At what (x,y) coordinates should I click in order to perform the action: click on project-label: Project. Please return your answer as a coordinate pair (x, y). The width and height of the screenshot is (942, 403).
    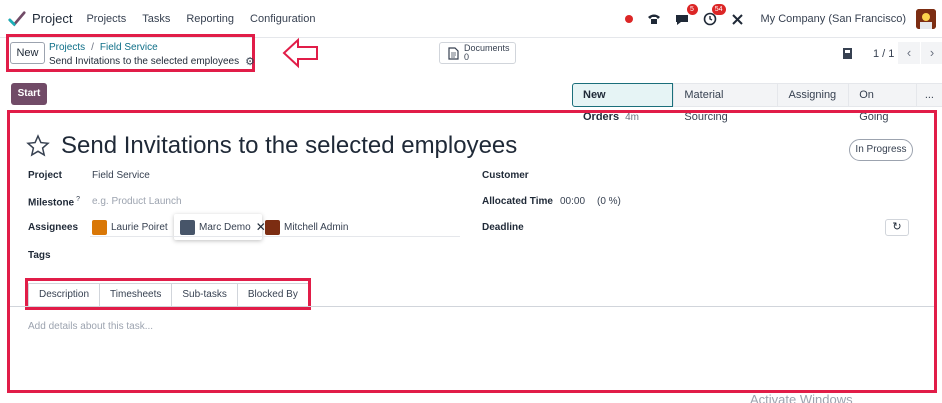
    Looking at the image, I should click on (45, 175).